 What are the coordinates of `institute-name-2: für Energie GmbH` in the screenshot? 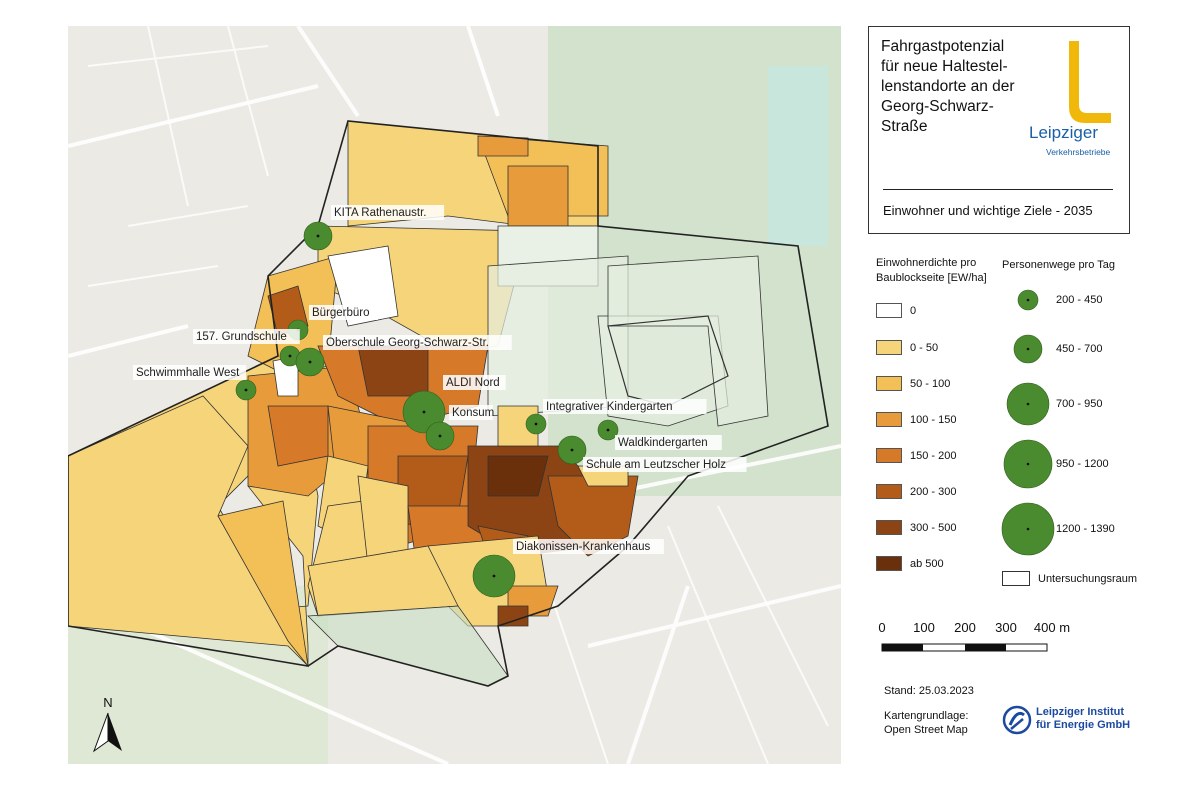 It's located at (1083, 725).